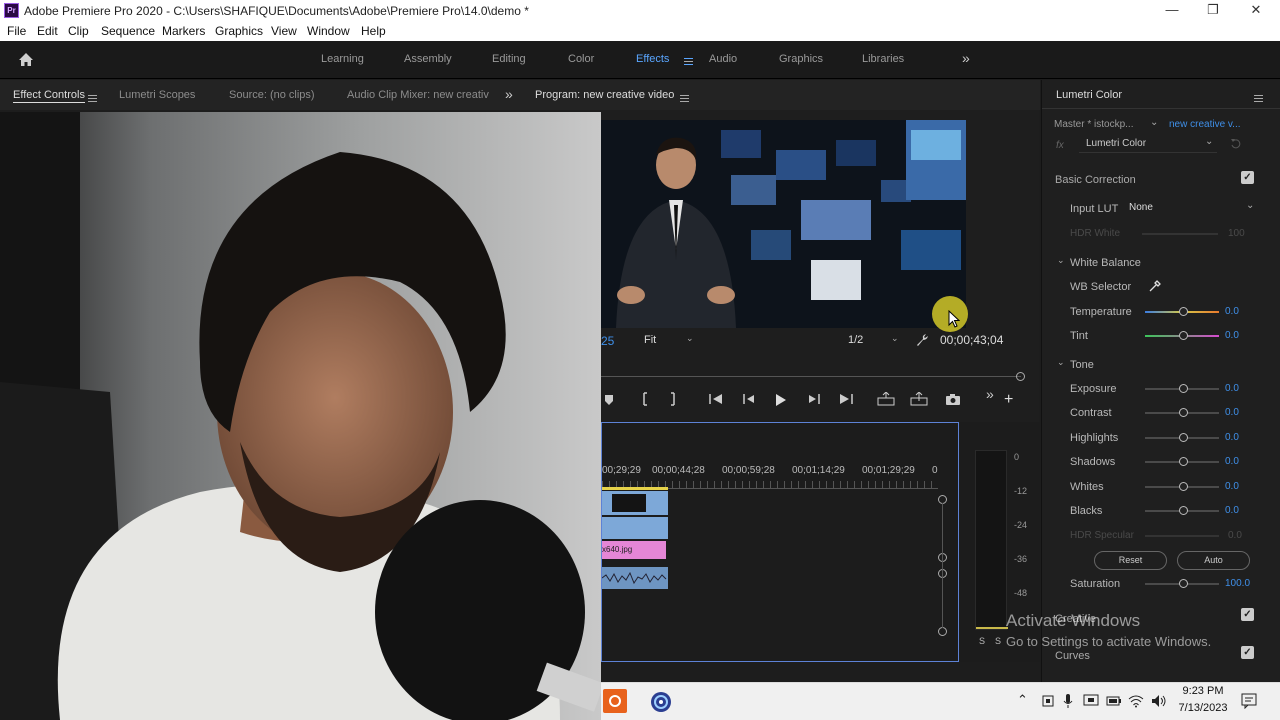  What do you see at coordinates (1068, 701) in the screenshot?
I see `microphone-icon` at bounding box center [1068, 701].